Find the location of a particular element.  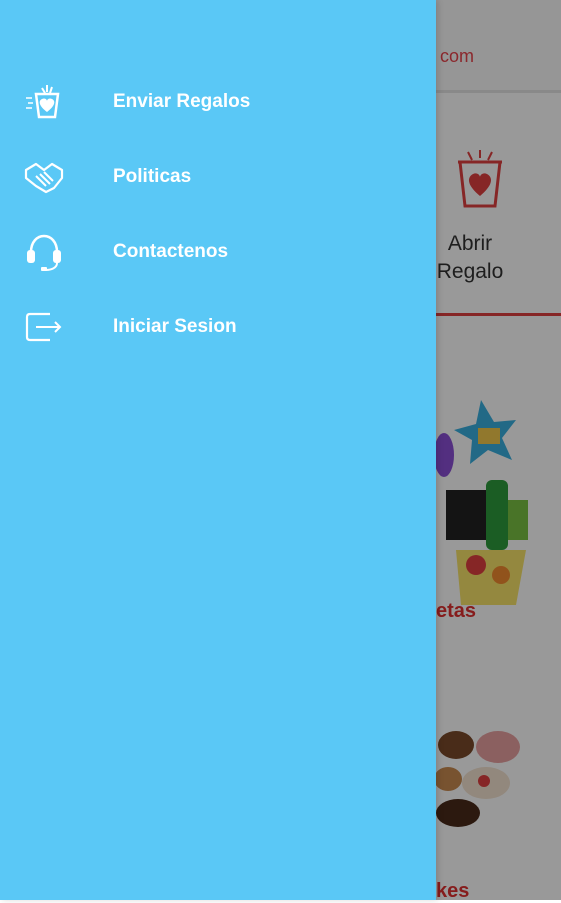

login-icon is located at coordinates (44, 327).